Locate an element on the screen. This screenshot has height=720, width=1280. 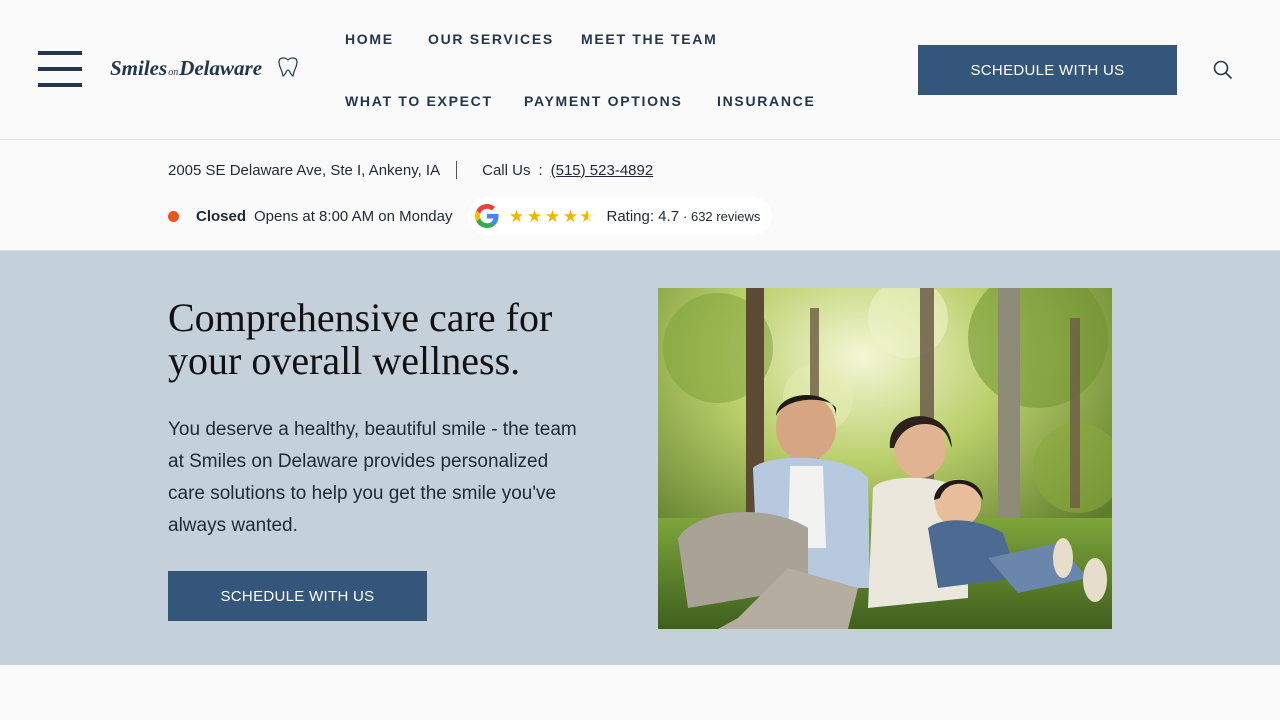
logo-word-delaware: Delaware is located at coordinates (221, 68).